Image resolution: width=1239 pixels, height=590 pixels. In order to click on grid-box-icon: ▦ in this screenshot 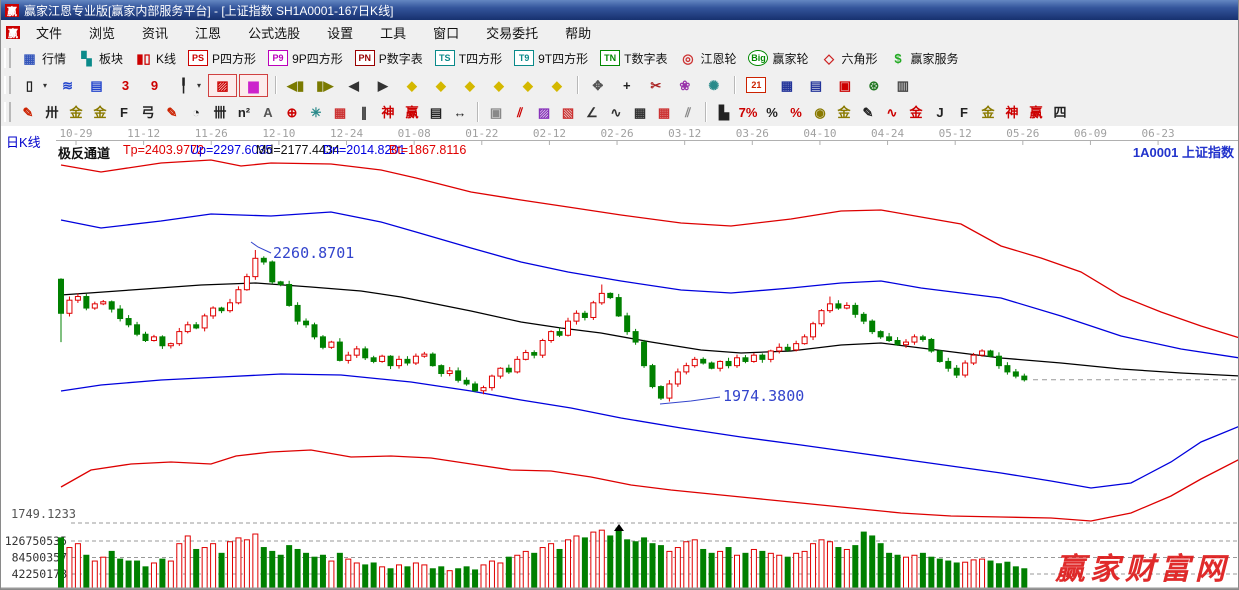, I will do `click(340, 112)`.